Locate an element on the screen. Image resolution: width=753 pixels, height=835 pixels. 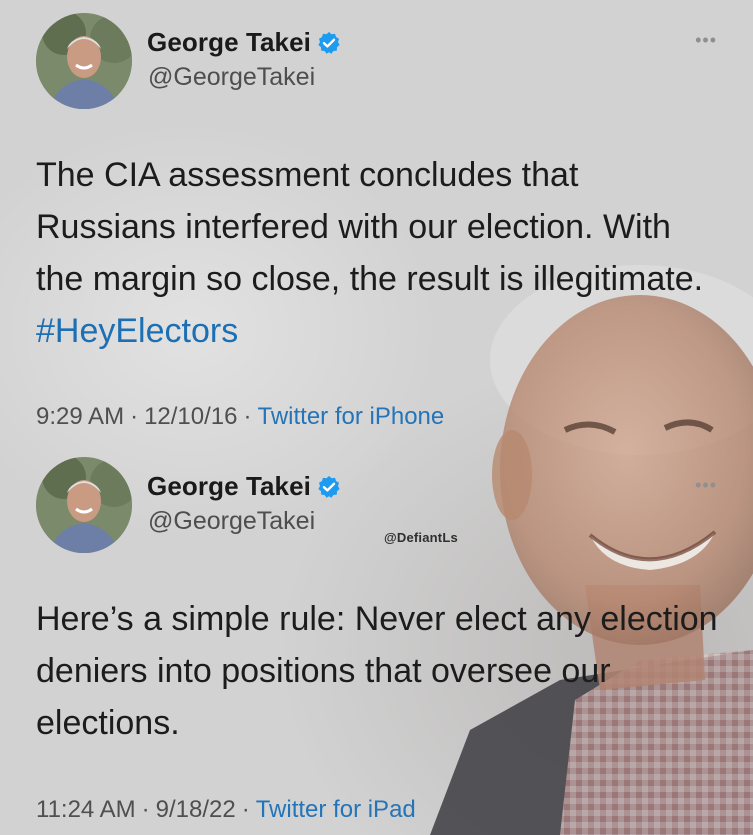
tweet-source-link: Twitter for iPad is located at coordinates (336, 809).